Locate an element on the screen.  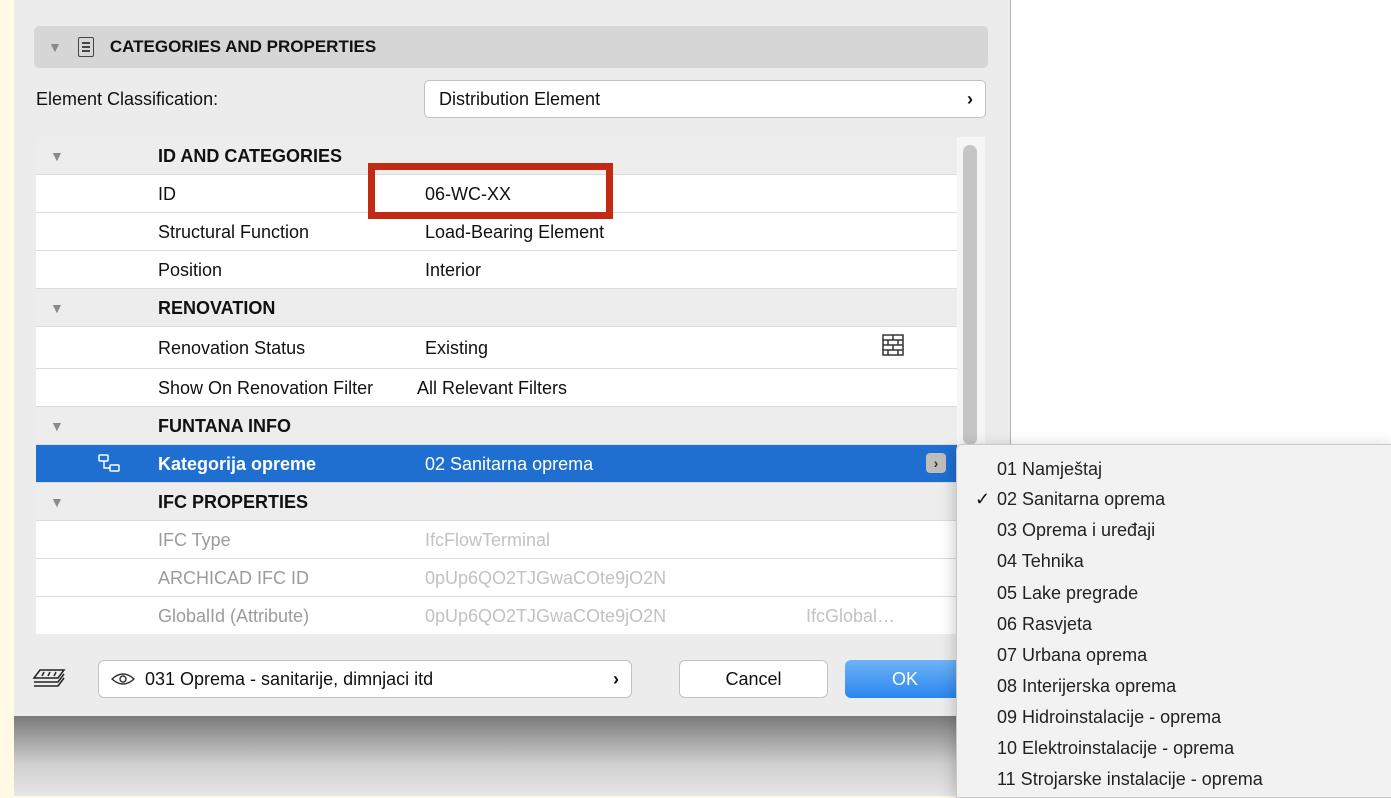
property-value: Existing is located at coordinates (456, 348).